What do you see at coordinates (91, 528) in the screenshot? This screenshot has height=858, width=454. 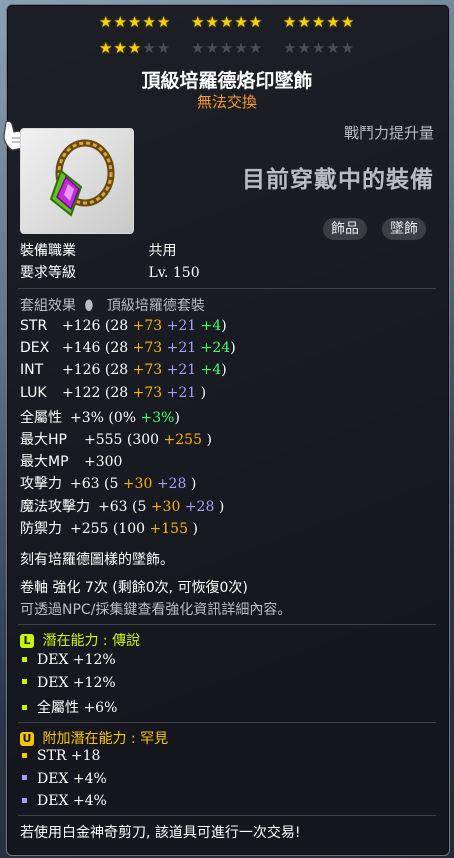 I see `stat-total: +255` at bounding box center [91, 528].